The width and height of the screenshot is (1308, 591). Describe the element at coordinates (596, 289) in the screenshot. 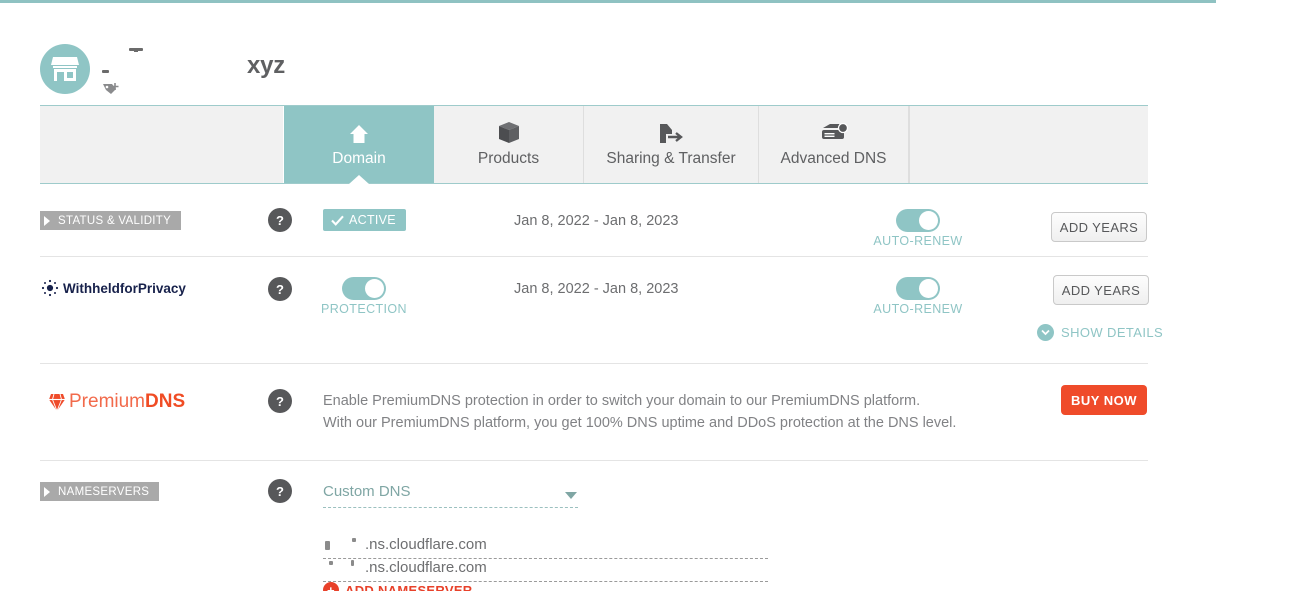

I see `privacy-date-range: Jan 8, 2022 - Jan 8, 2023` at that location.